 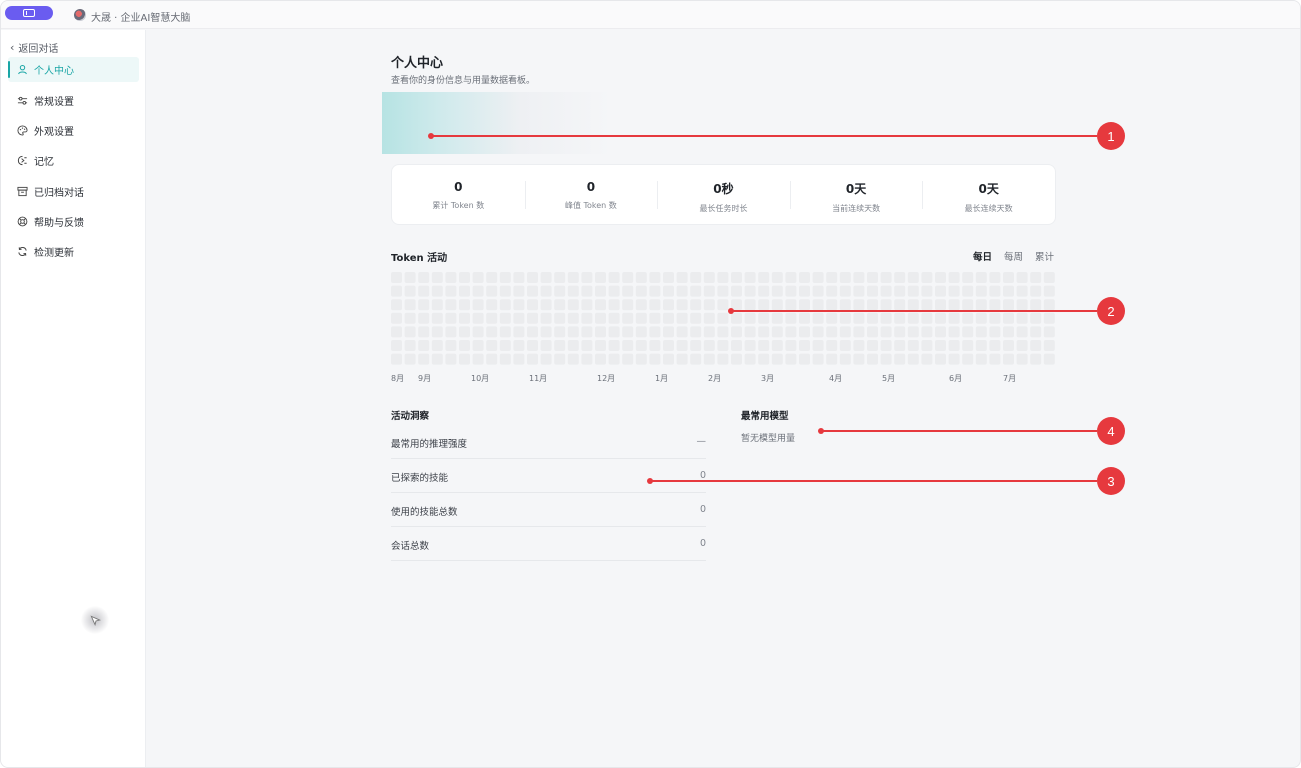 I want to click on activity-range-tabs: 每日 每周 累计, so click(x=1013, y=256).